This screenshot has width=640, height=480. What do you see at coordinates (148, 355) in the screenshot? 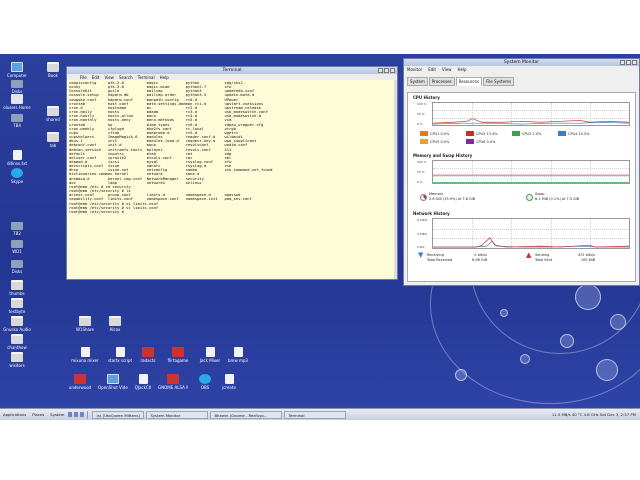
I see `desktop-icon: radacts` at bounding box center [148, 355].